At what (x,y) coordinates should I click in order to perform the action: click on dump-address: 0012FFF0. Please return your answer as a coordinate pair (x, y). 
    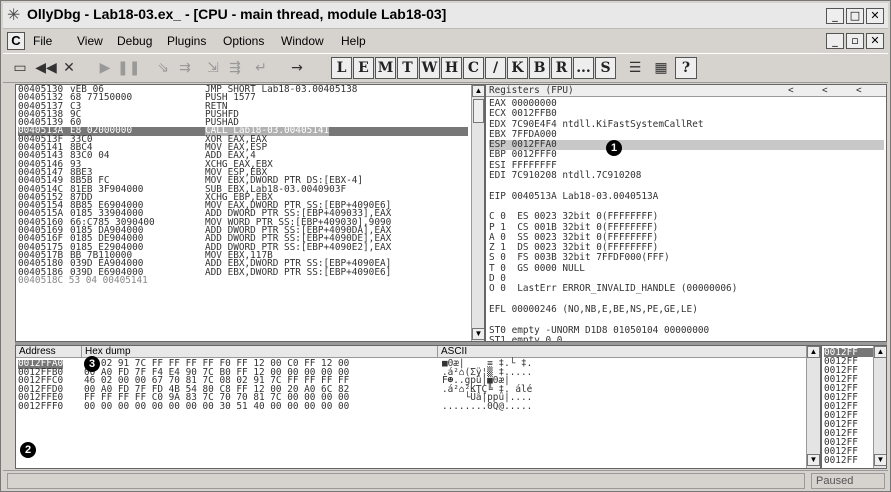
    Looking at the image, I should click on (41, 406).